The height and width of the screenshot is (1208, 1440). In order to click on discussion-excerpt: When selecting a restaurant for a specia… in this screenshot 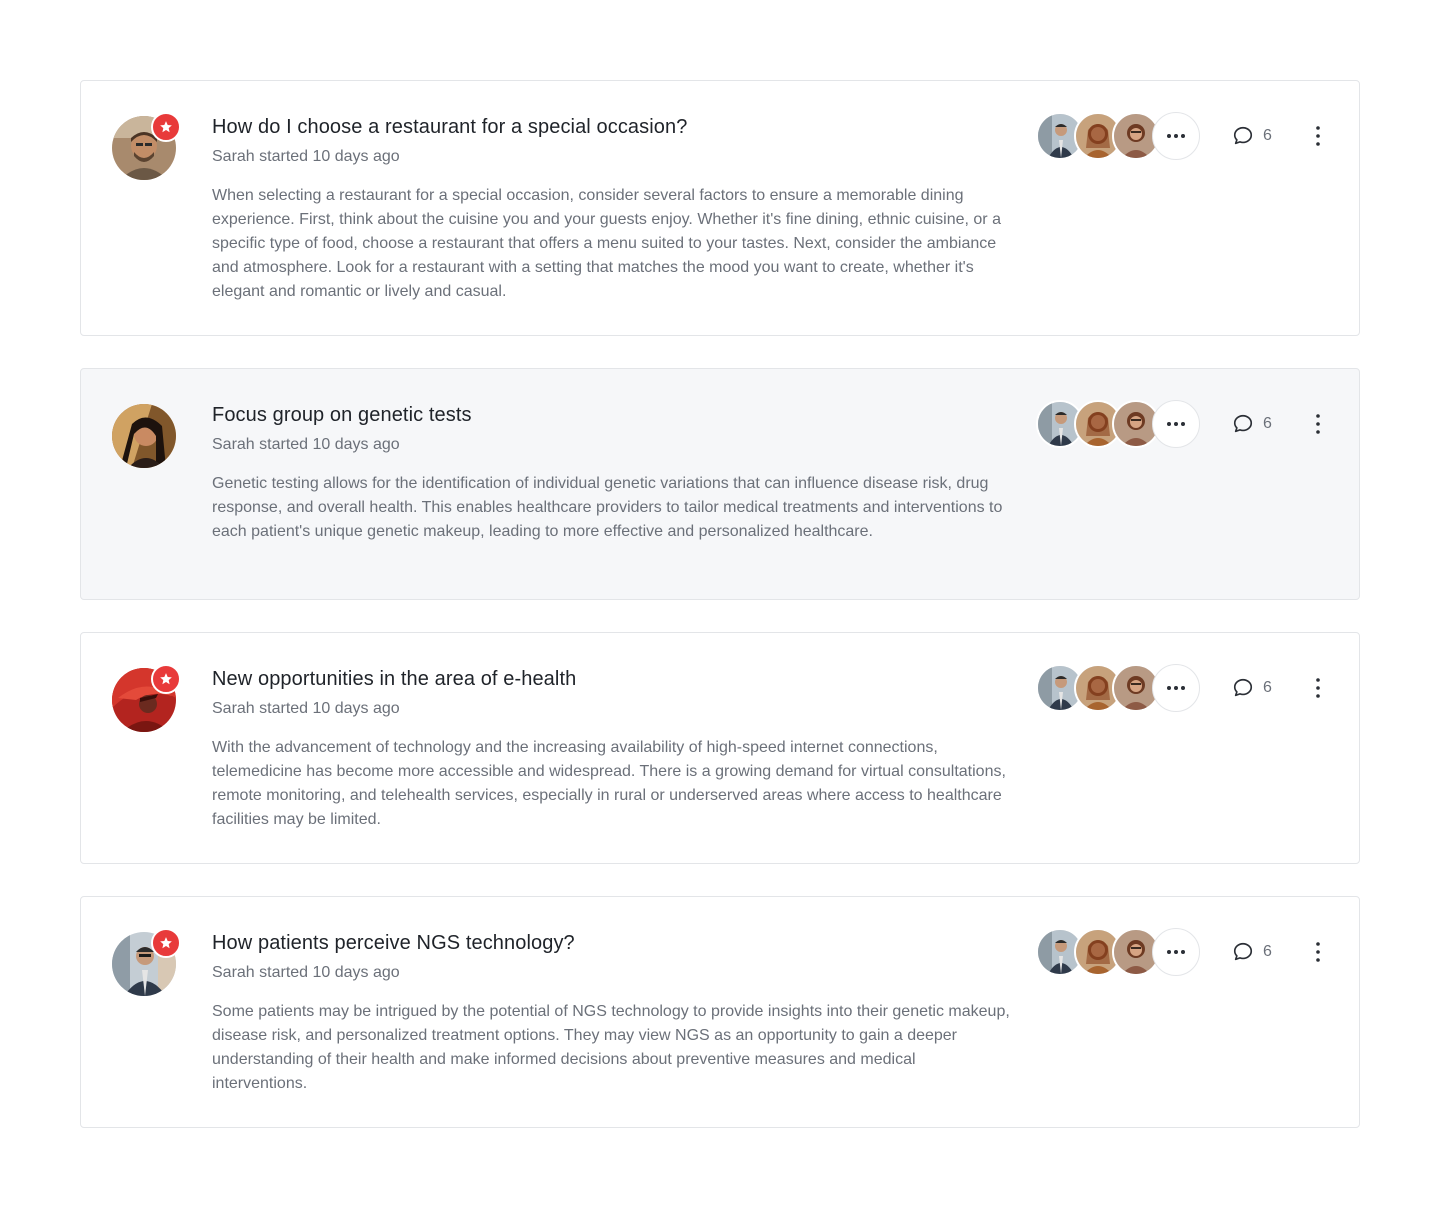, I will do `click(606, 243)`.